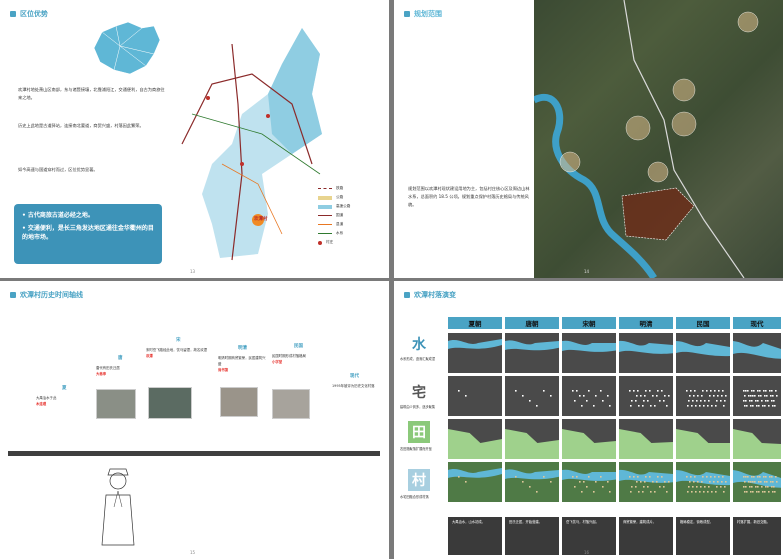 This screenshot has width=783, height=559. Describe the element at coordinates (703, 323) in the screenshot. I see `column-header: 民国` at that location.